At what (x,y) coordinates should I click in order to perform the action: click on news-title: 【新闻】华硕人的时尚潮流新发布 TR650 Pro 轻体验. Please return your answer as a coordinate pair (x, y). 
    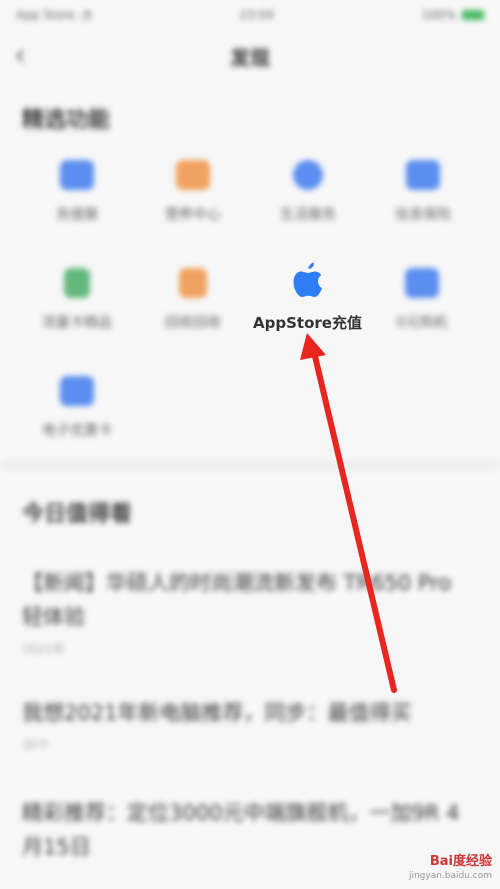
    Looking at the image, I should click on (237, 600).